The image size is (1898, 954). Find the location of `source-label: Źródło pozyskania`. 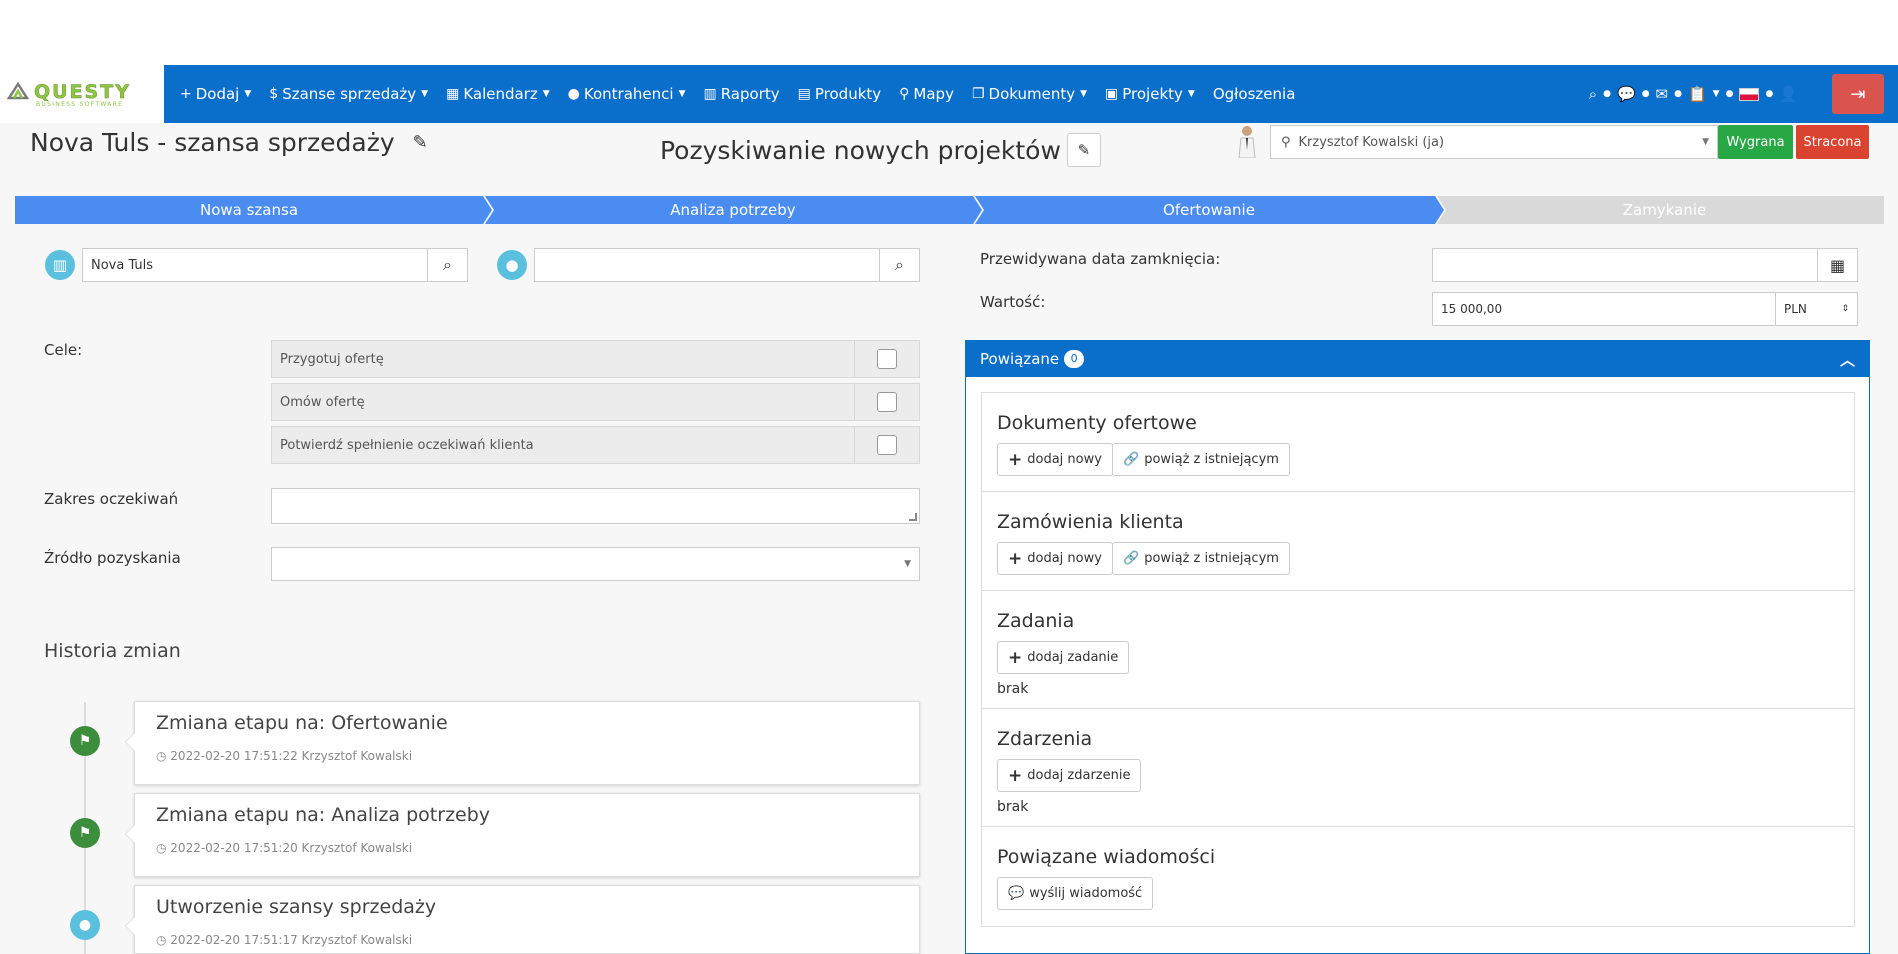

source-label: Źródło pozyskania is located at coordinates (112, 558).